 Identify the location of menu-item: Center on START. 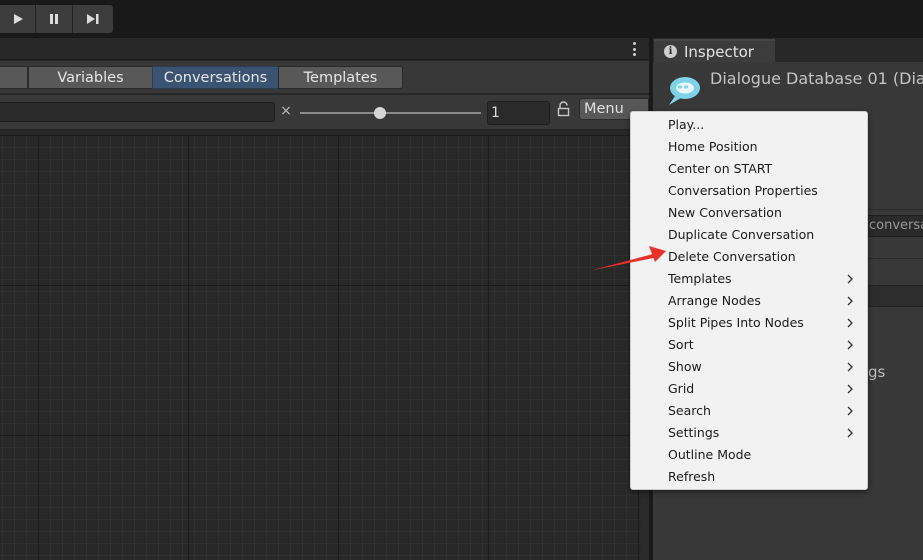
(749, 169).